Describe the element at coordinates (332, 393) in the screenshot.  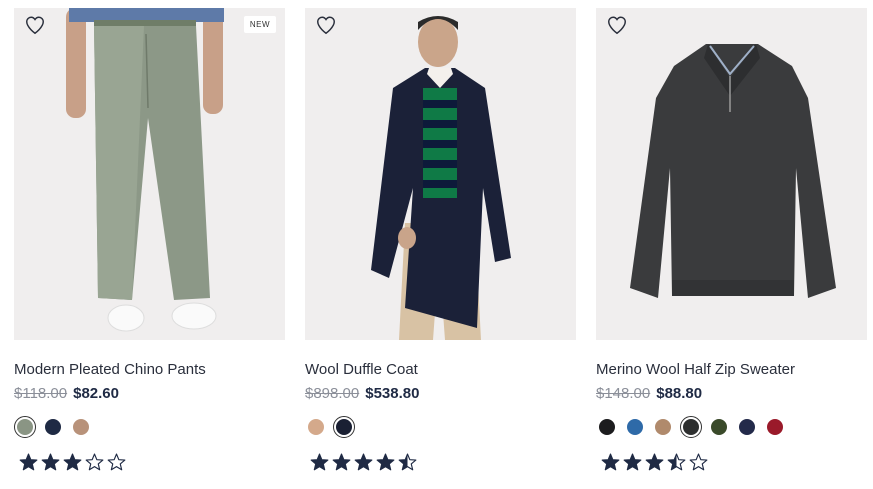
I see `original-price: $898.00` at that location.